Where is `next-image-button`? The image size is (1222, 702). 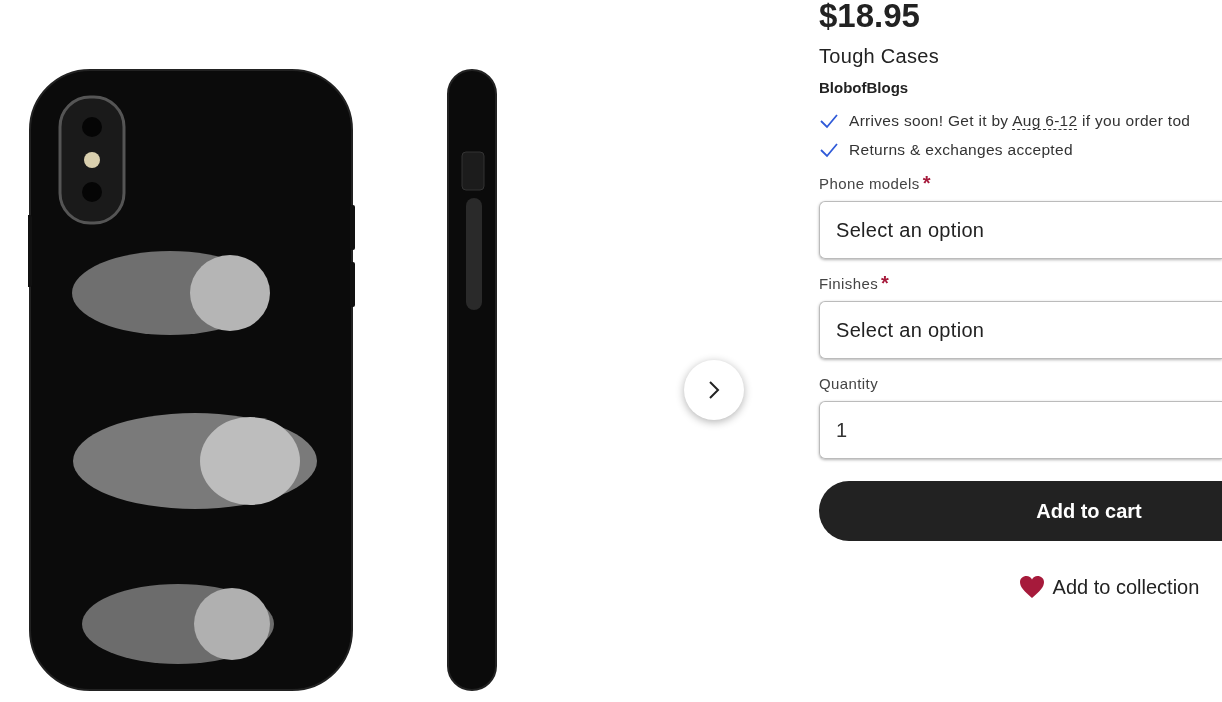
next-image-button is located at coordinates (714, 390).